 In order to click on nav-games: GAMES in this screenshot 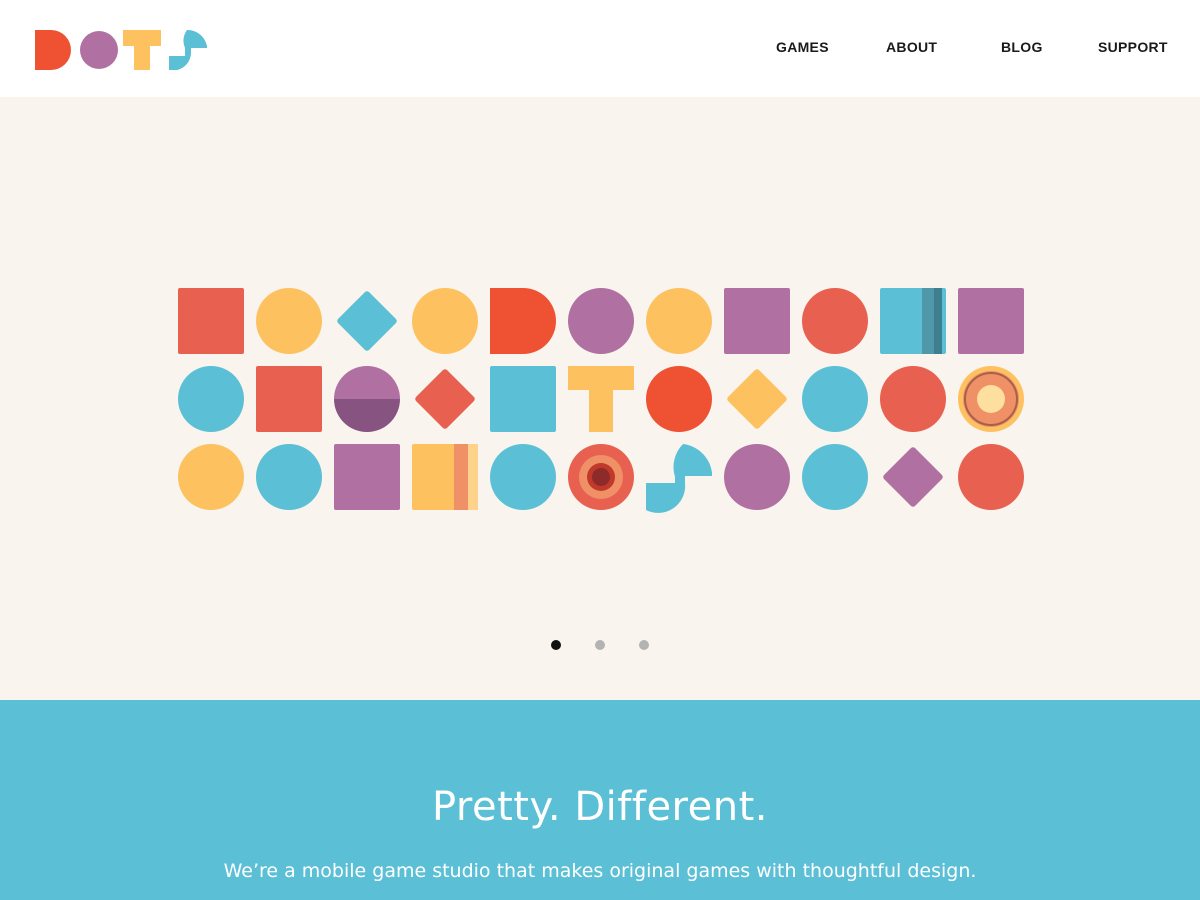, I will do `click(802, 47)`.